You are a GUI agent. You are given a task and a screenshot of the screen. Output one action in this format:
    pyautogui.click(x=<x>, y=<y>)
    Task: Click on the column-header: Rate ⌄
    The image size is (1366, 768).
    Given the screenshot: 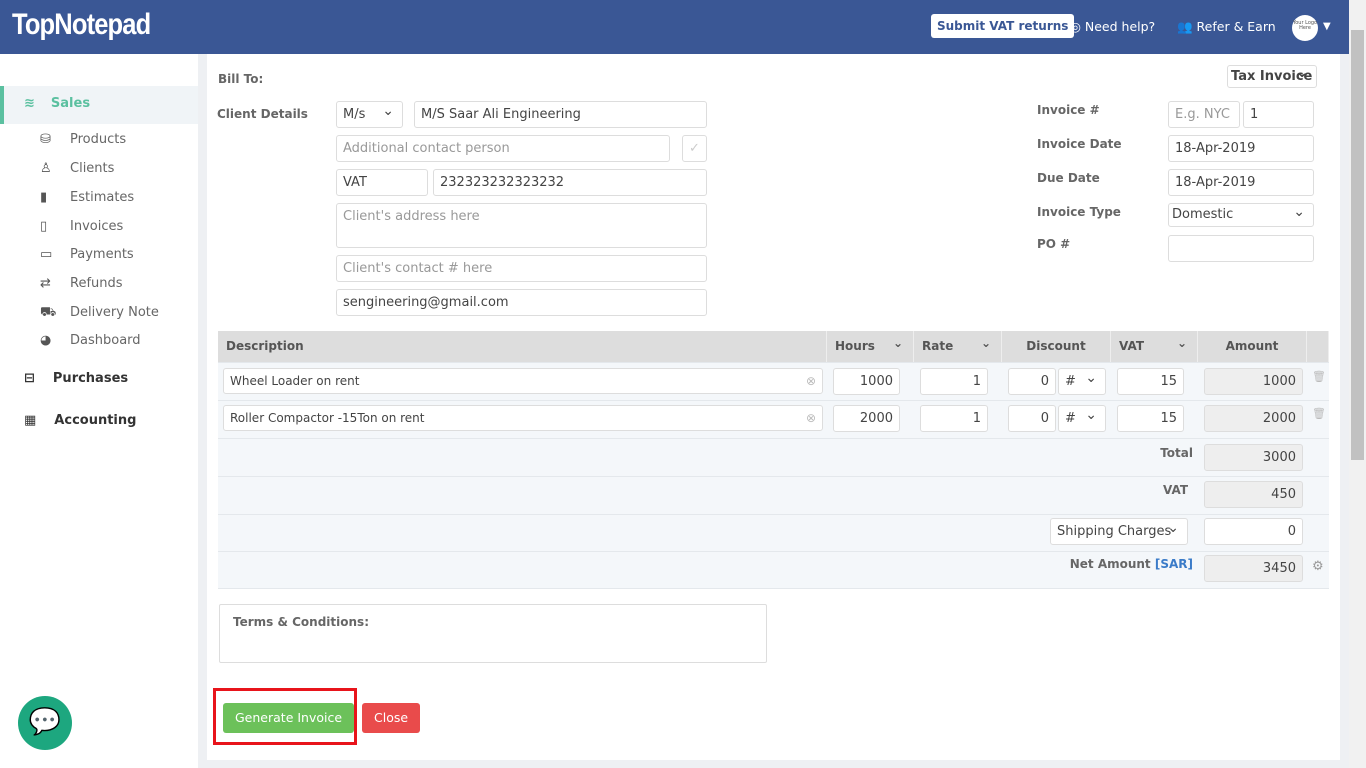 What is the action you would take?
    pyautogui.click(x=958, y=346)
    